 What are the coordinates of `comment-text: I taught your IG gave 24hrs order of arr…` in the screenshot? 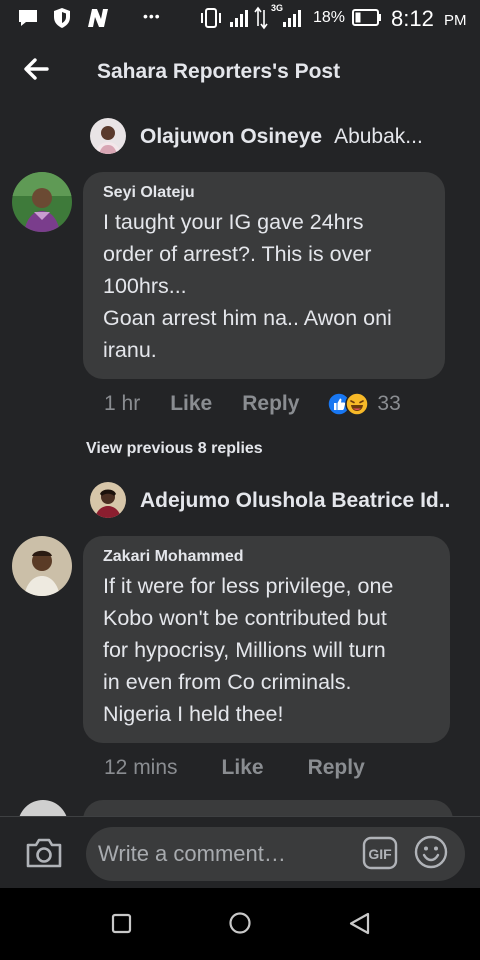 It's located at (247, 286).